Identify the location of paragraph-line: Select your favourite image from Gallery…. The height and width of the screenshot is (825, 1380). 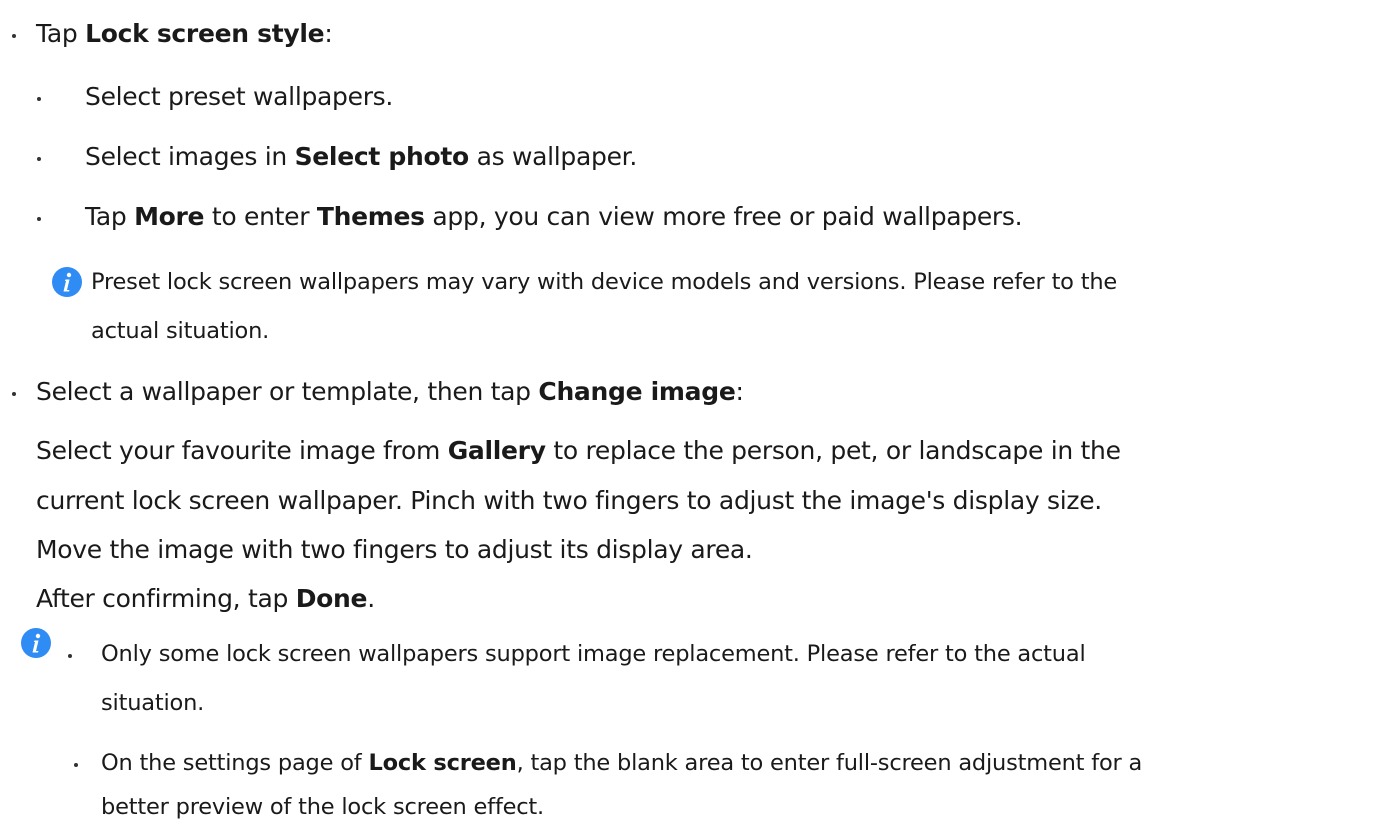
(578, 450).